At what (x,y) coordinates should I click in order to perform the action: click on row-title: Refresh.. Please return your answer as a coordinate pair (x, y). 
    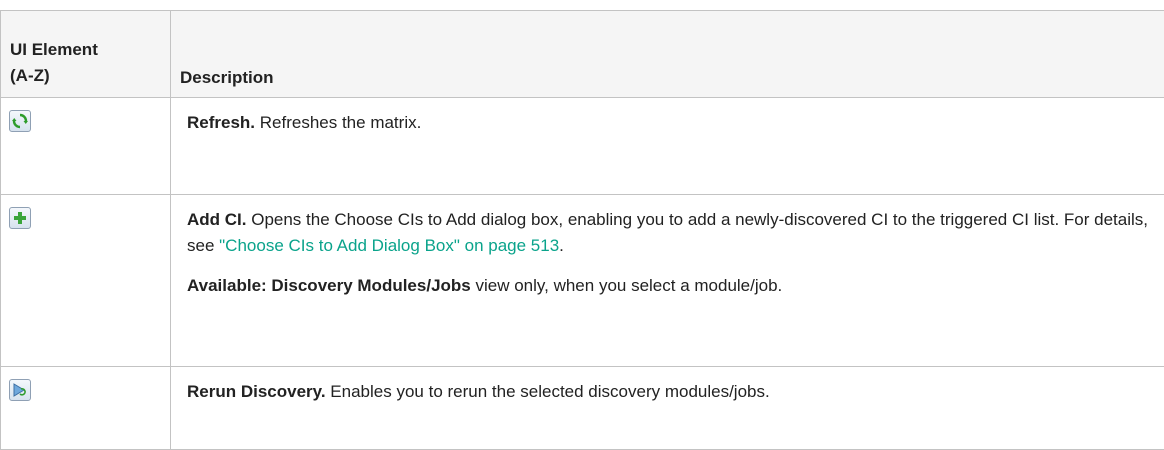
    Looking at the image, I should click on (221, 122).